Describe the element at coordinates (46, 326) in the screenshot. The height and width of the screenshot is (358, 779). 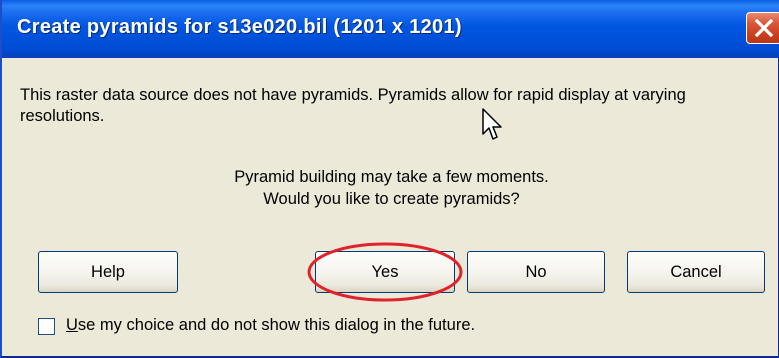
I see `dont-show-checkbox` at that location.